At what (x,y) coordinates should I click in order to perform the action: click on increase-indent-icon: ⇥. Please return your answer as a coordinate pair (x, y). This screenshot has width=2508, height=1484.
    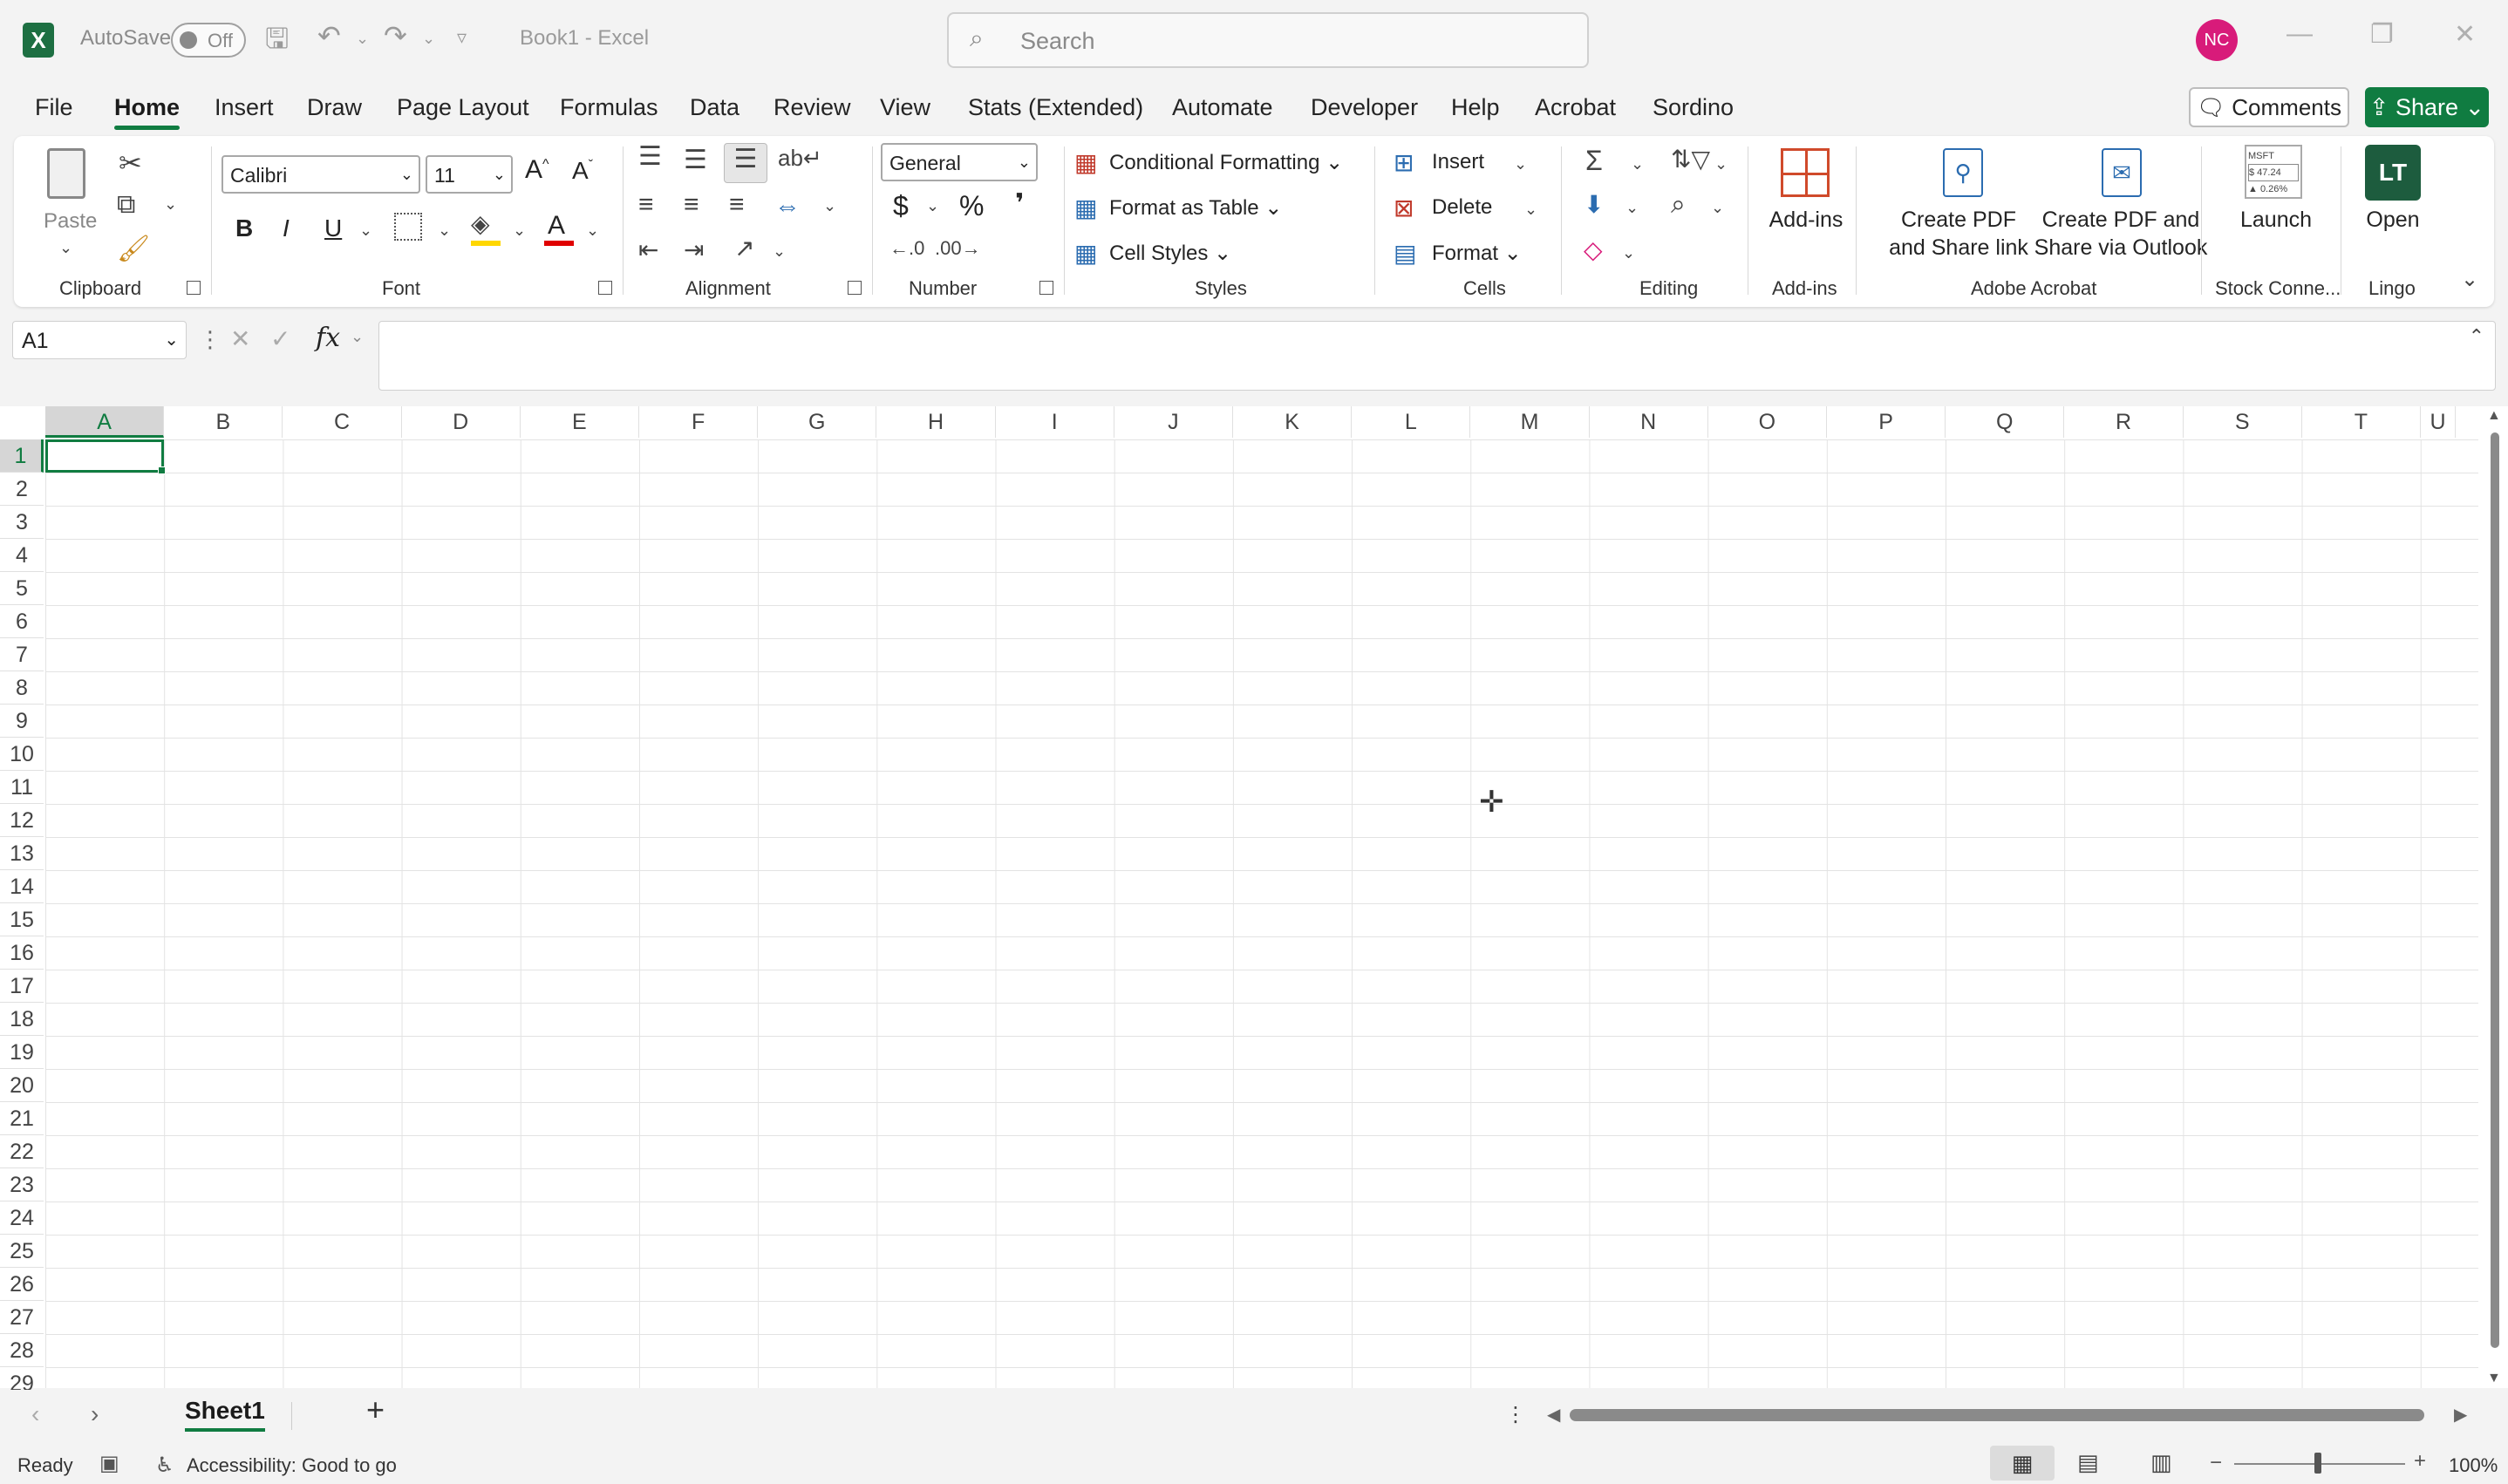
    Looking at the image, I should click on (694, 249).